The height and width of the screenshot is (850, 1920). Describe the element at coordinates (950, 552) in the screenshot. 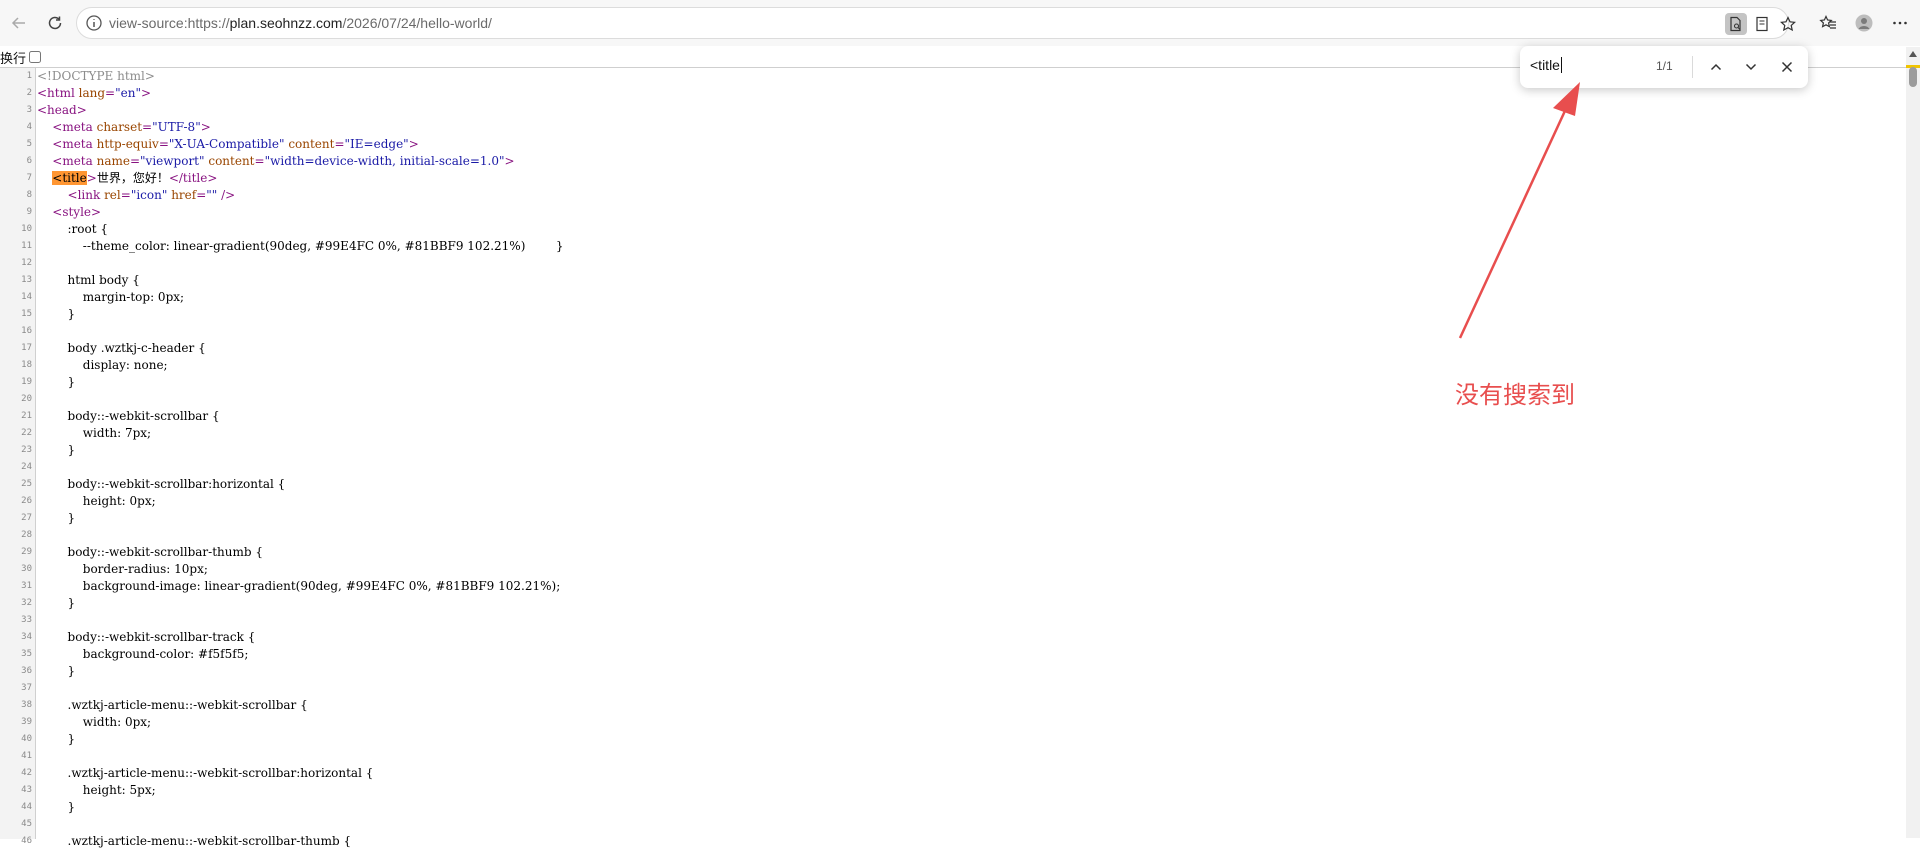

I see `source-line: 29 body::-webkit-scrollbar-thumb {` at that location.